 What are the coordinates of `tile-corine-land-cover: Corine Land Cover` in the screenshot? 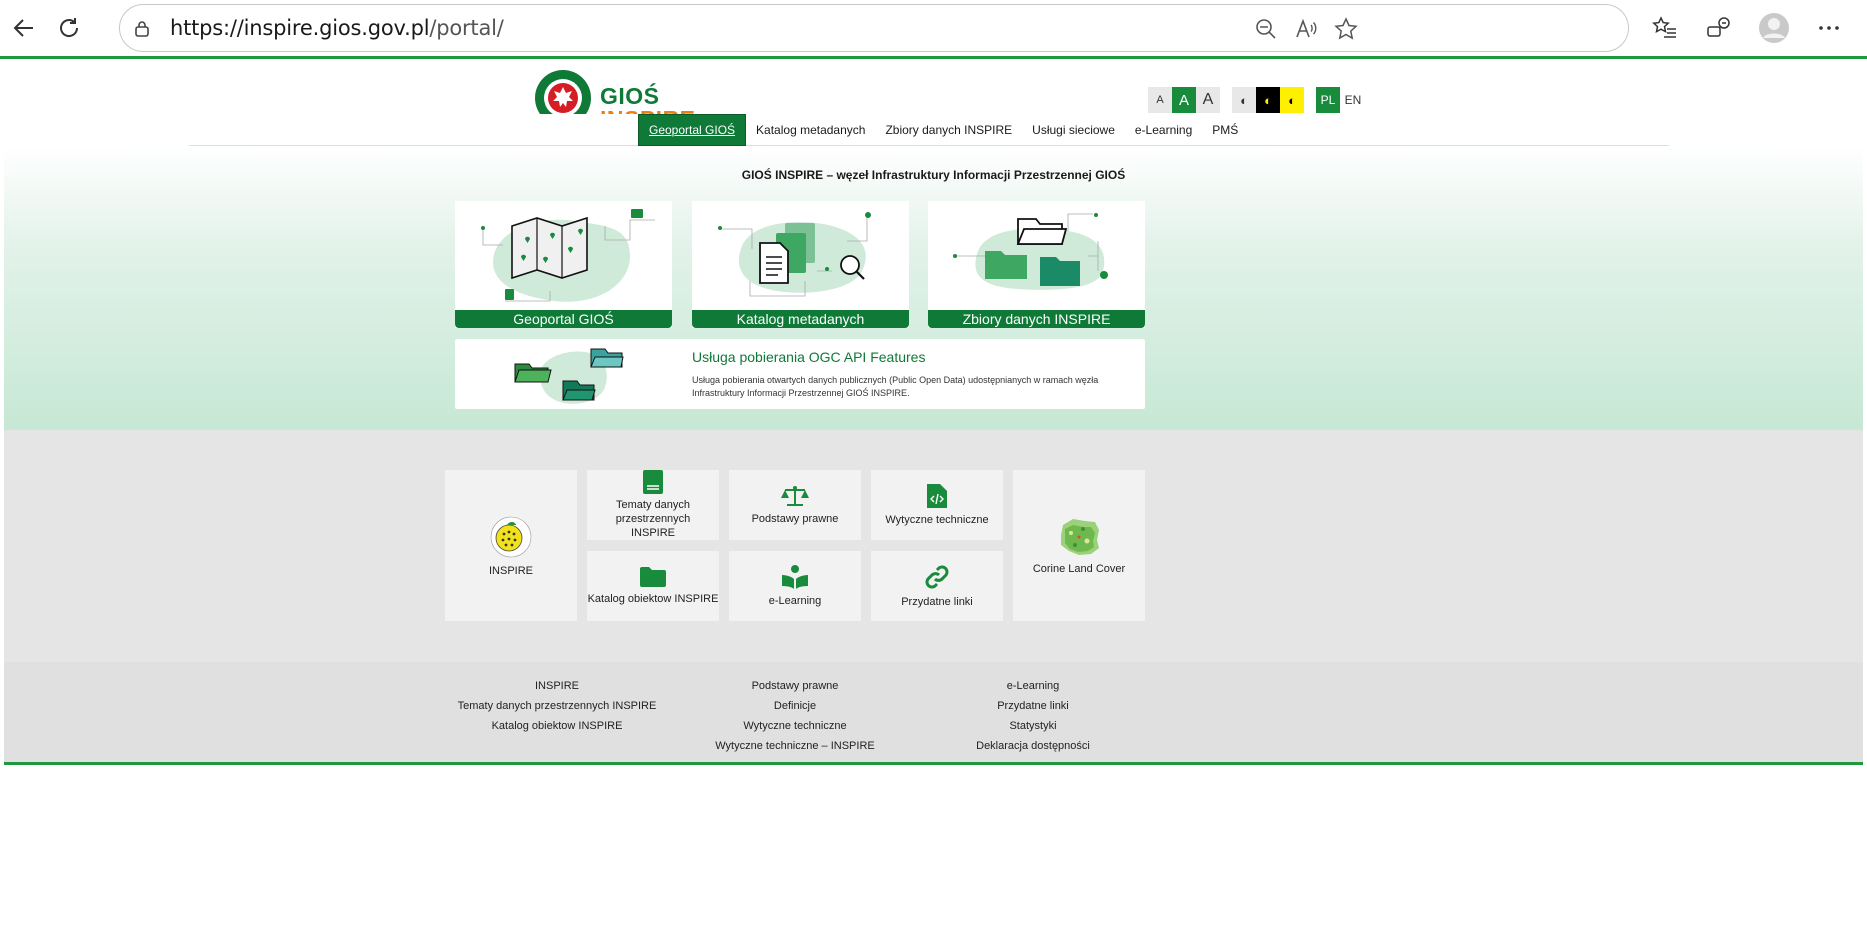 It's located at (1079, 545).